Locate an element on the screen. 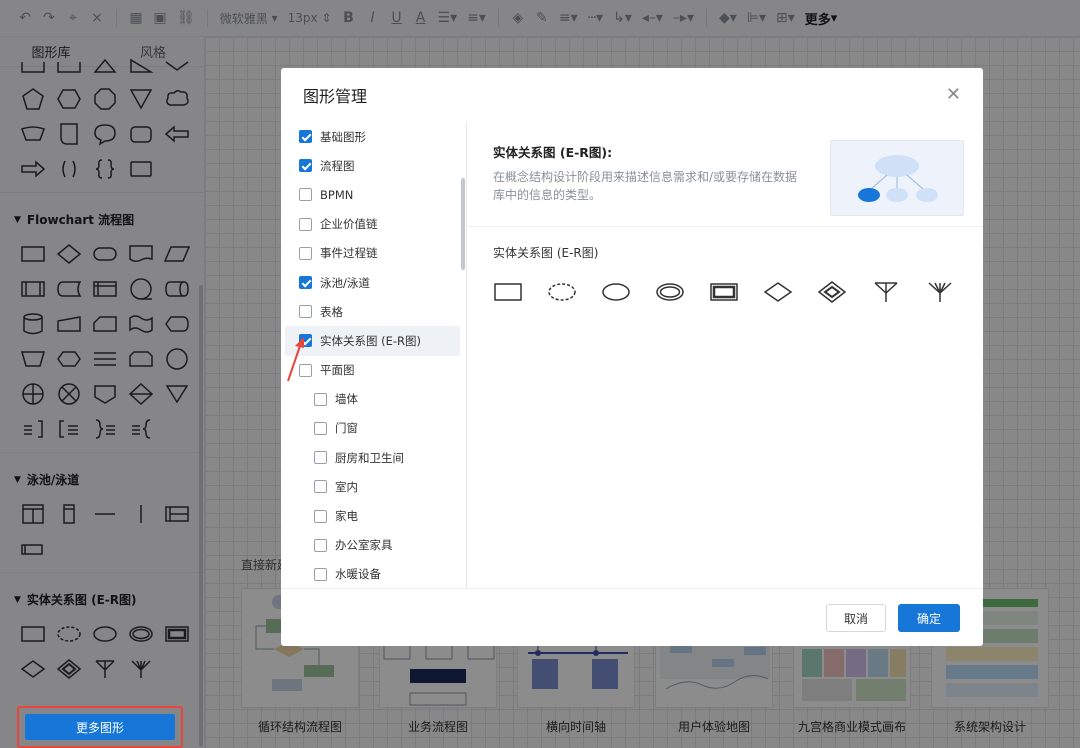  close-icon: ✕ is located at coordinates (953, 95).